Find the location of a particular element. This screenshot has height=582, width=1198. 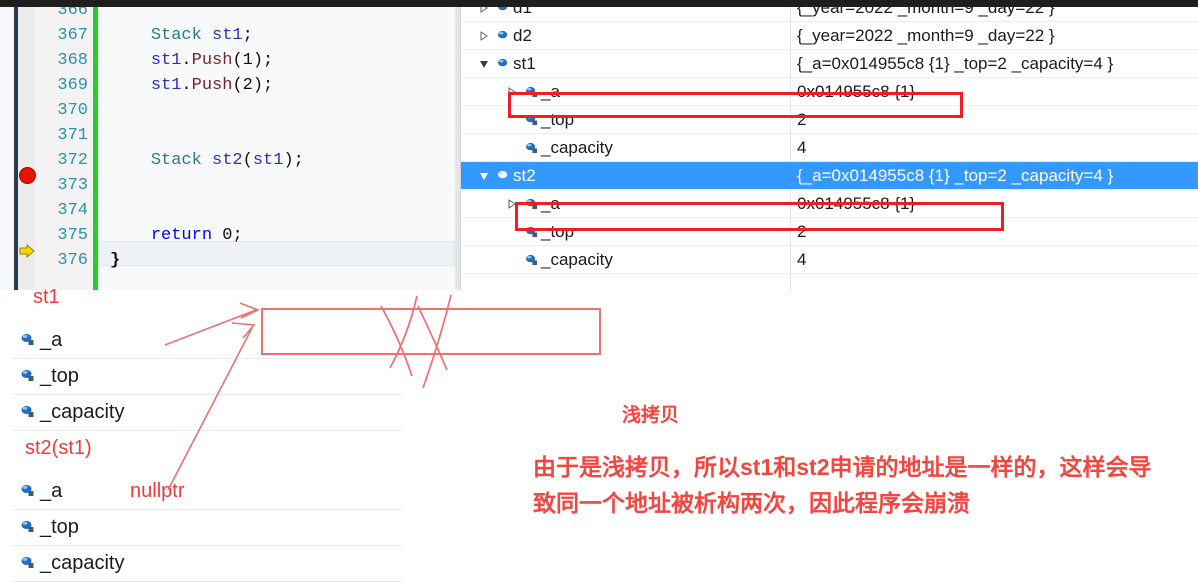

line-number: 373 is located at coordinates (72, 185).